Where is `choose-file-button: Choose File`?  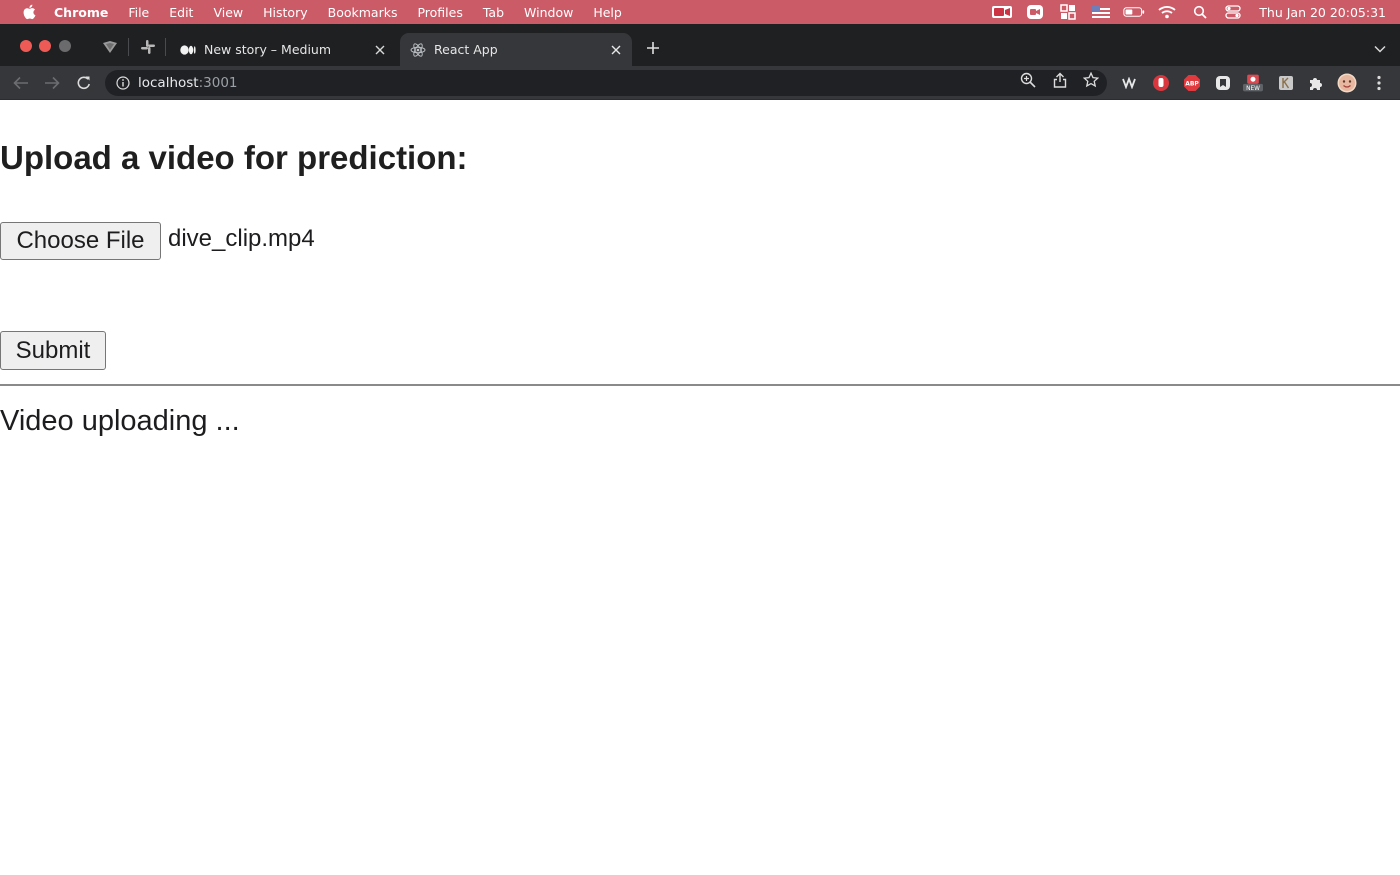
choose-file-button: Choose File is located at coordinates (80, 241).